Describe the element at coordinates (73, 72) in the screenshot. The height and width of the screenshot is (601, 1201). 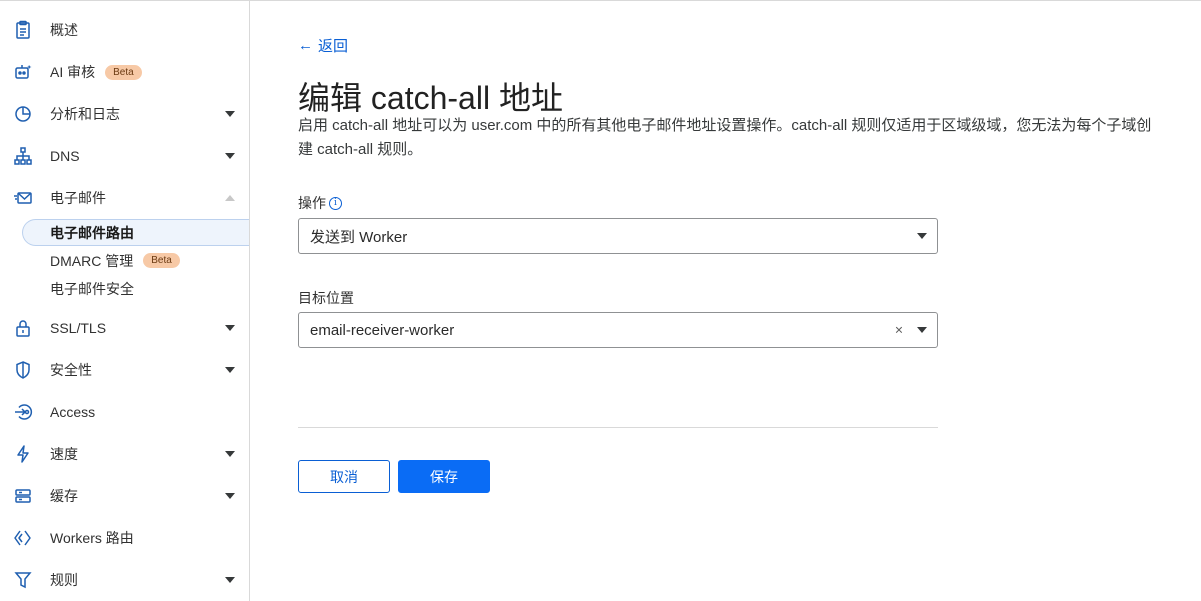
I see `sidebar-item-label: AI 审核` at that location.